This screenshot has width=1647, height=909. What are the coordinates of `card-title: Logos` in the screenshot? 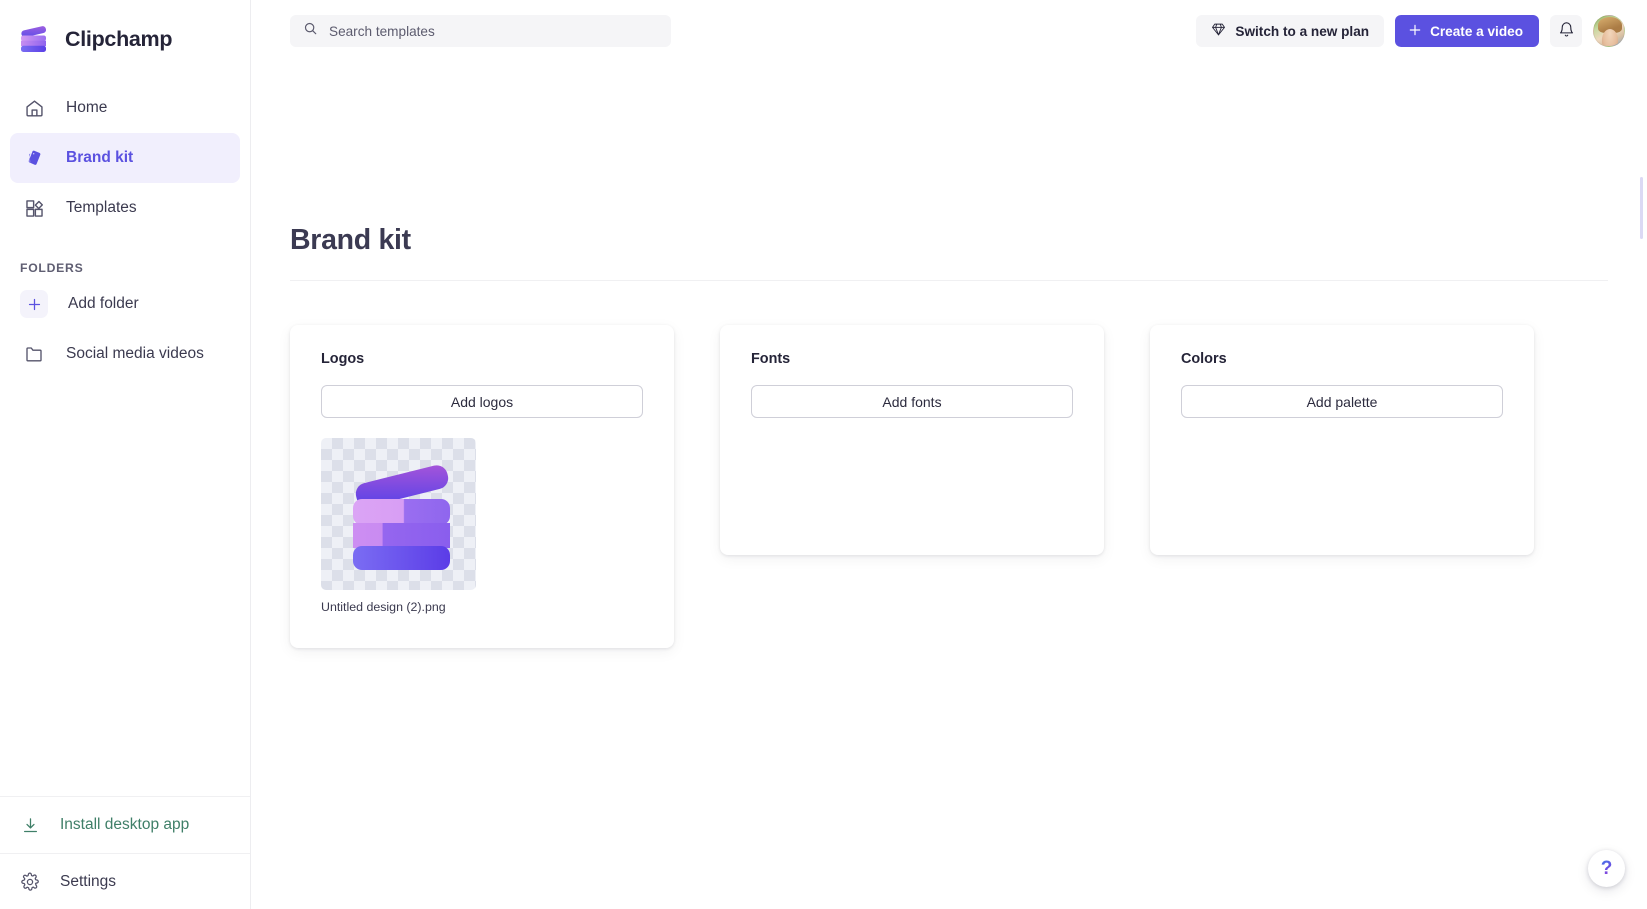 It's located at (343, 359).